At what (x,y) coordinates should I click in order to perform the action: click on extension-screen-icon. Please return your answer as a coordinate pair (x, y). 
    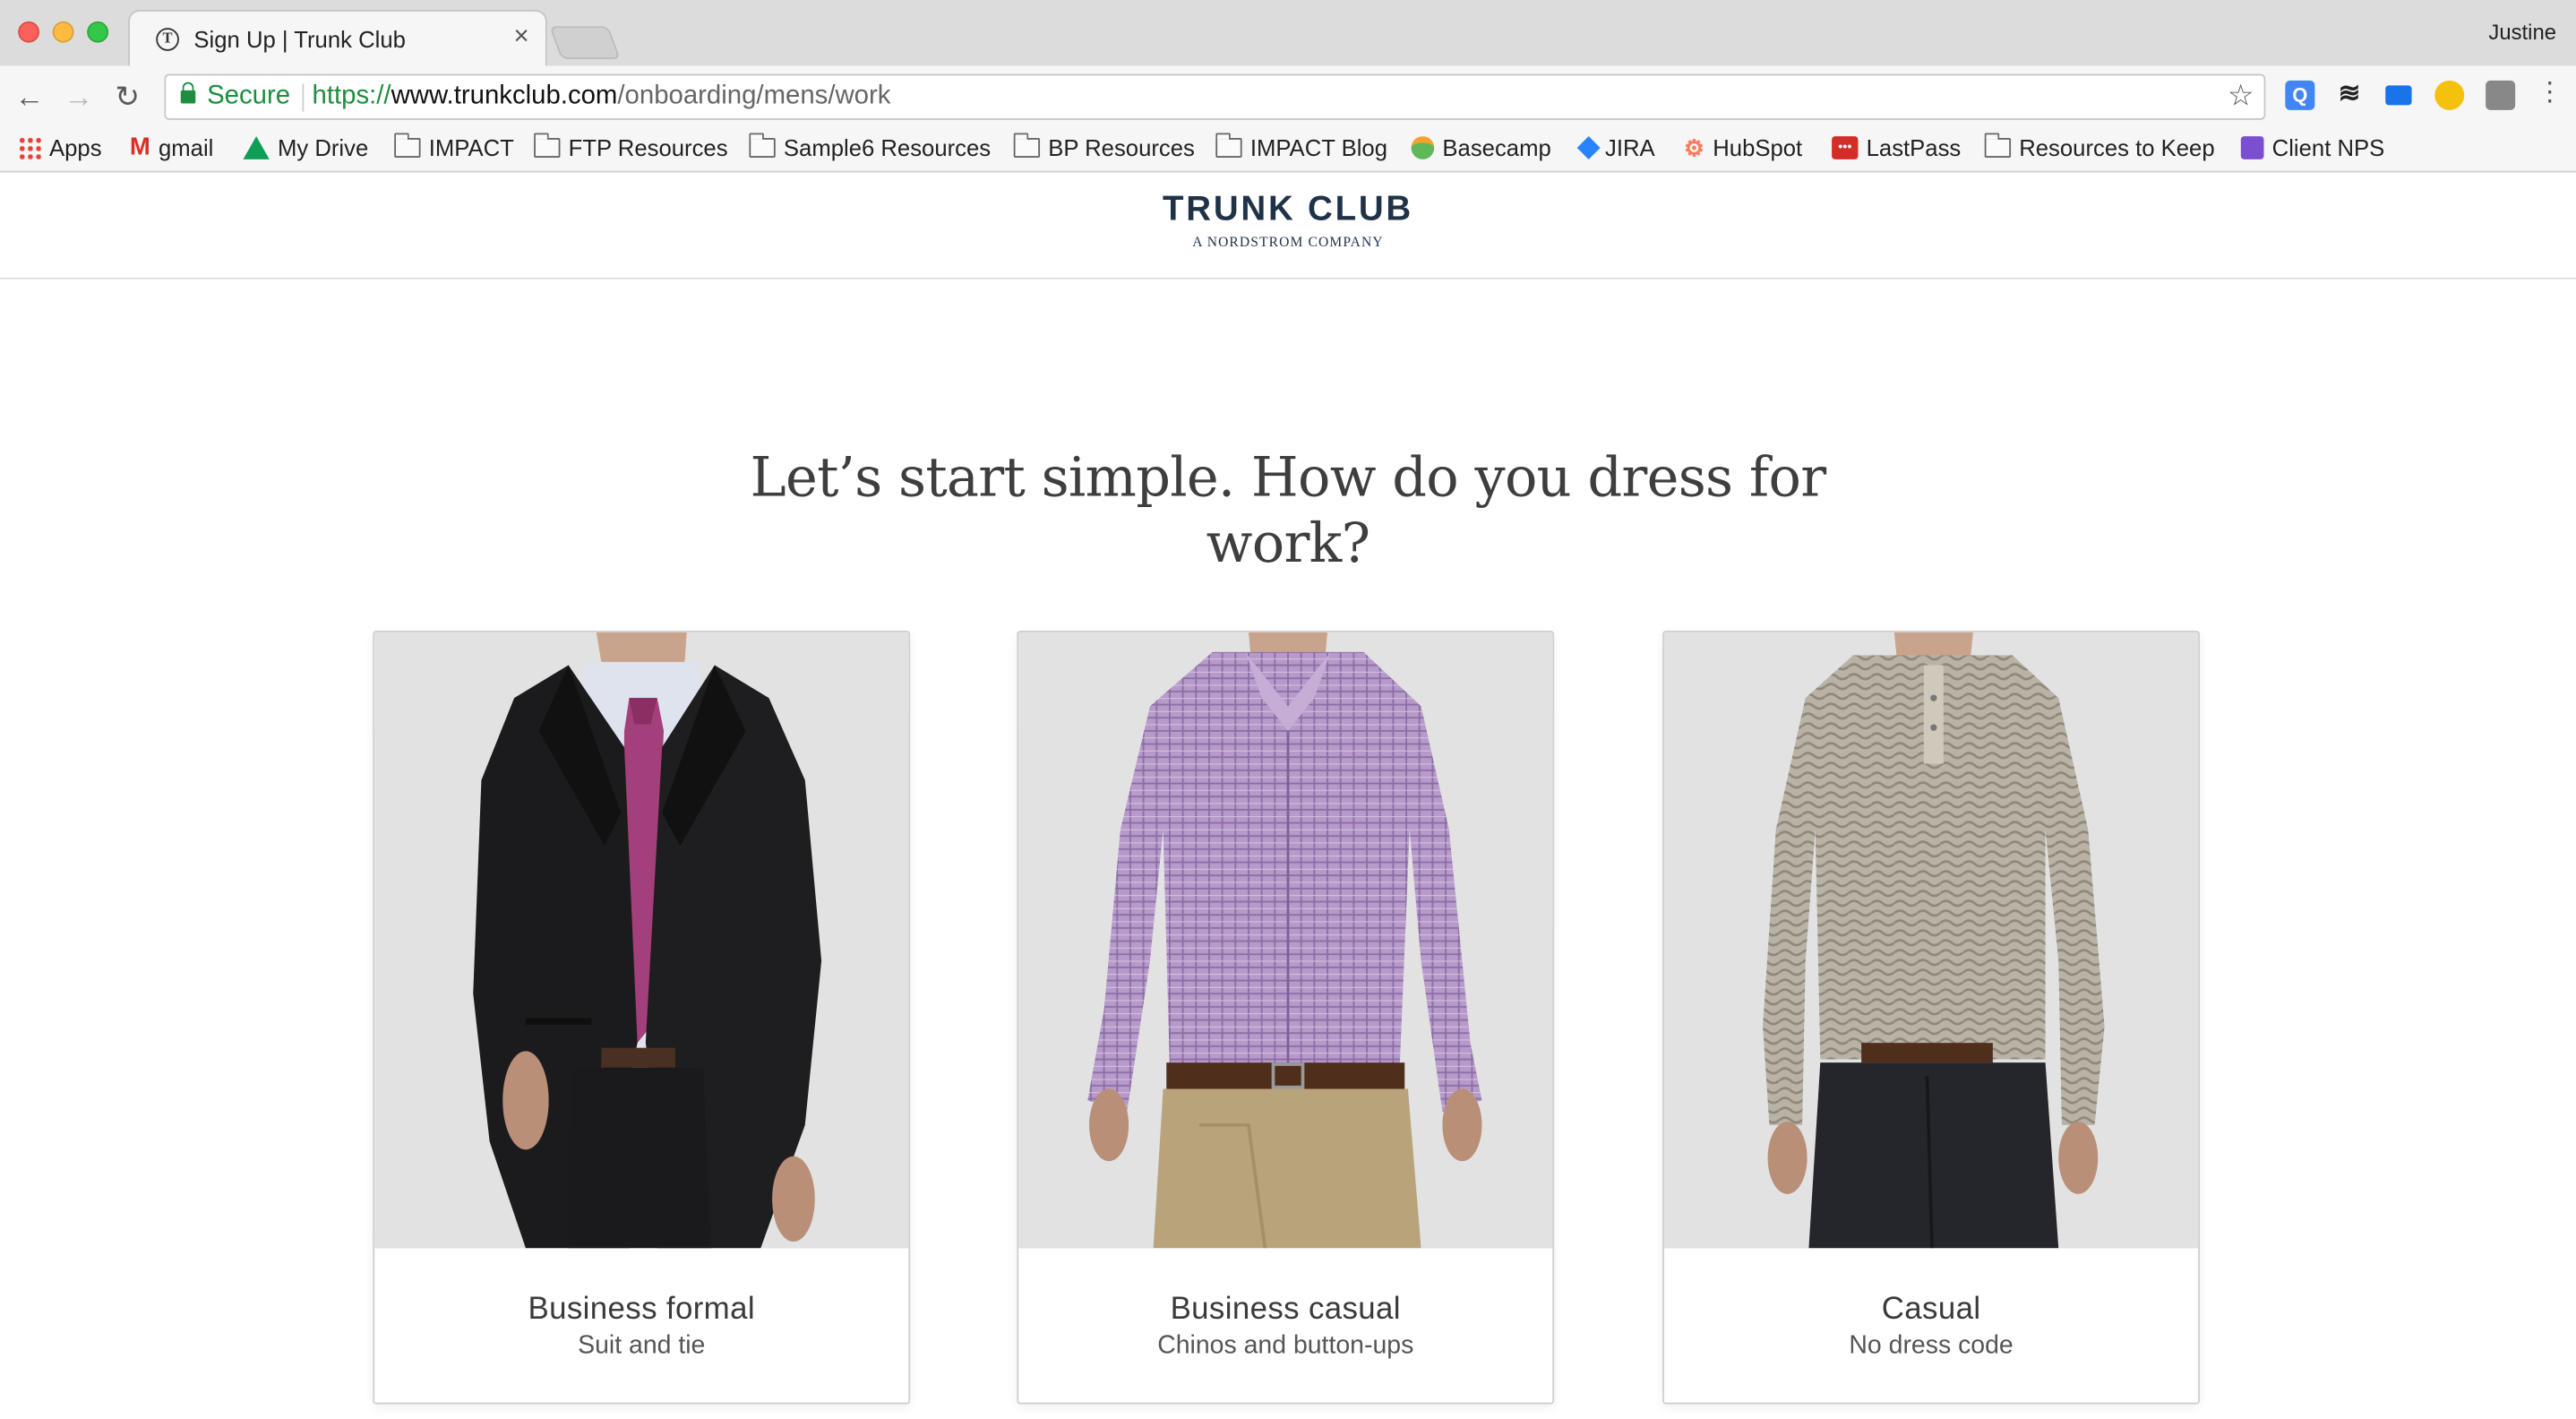
    Looking at the image, I should click on (2398, 96).